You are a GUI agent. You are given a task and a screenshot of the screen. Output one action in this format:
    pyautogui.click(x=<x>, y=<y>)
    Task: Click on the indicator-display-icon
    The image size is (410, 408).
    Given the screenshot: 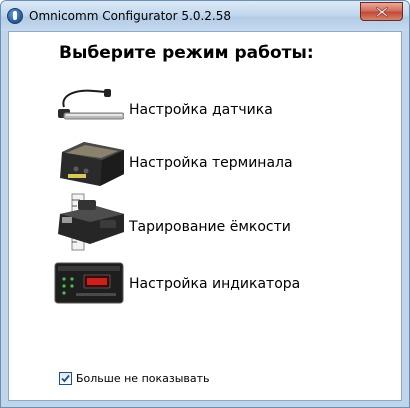 What is the action you would take?
    pyautogui.click(x=89, y=283)
    